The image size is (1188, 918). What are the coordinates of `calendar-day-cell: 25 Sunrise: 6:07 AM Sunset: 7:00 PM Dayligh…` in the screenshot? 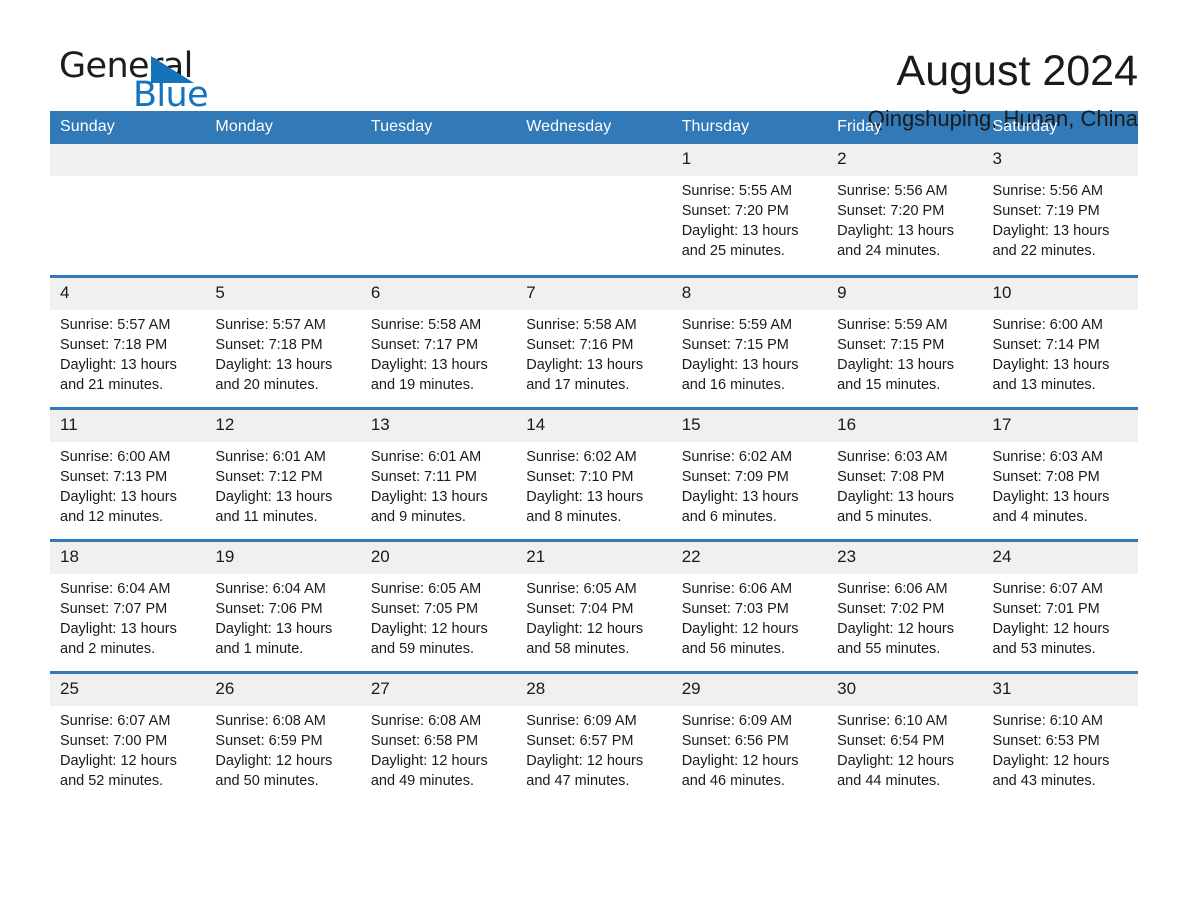 It's located at (128, 737).